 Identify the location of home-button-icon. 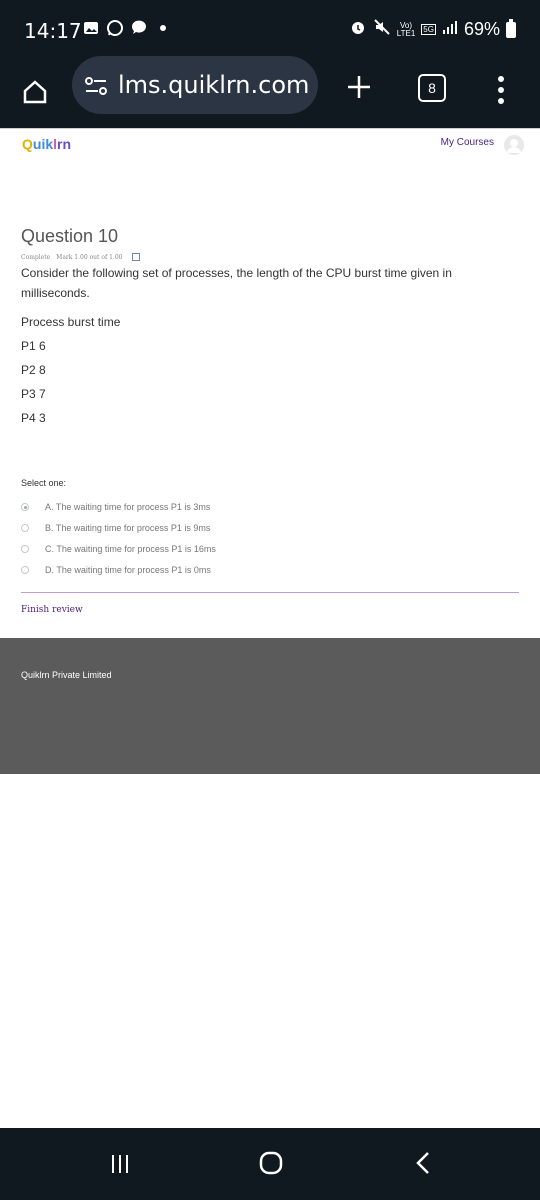
(271, 1163).